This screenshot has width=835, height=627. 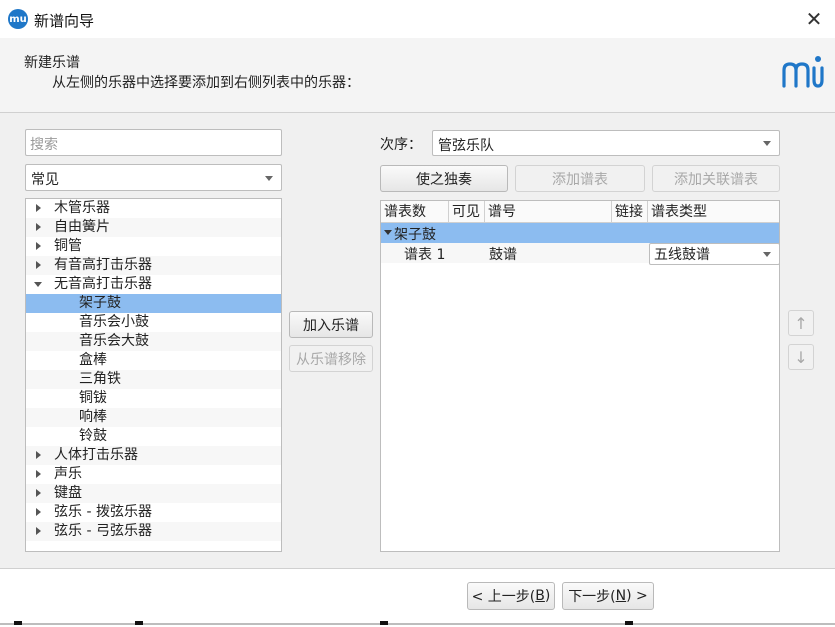 What do you see at coordinates (153, 208) in the screenshot?
I see `instrument-category: 木管乐器` at bounding box center [153, 208].